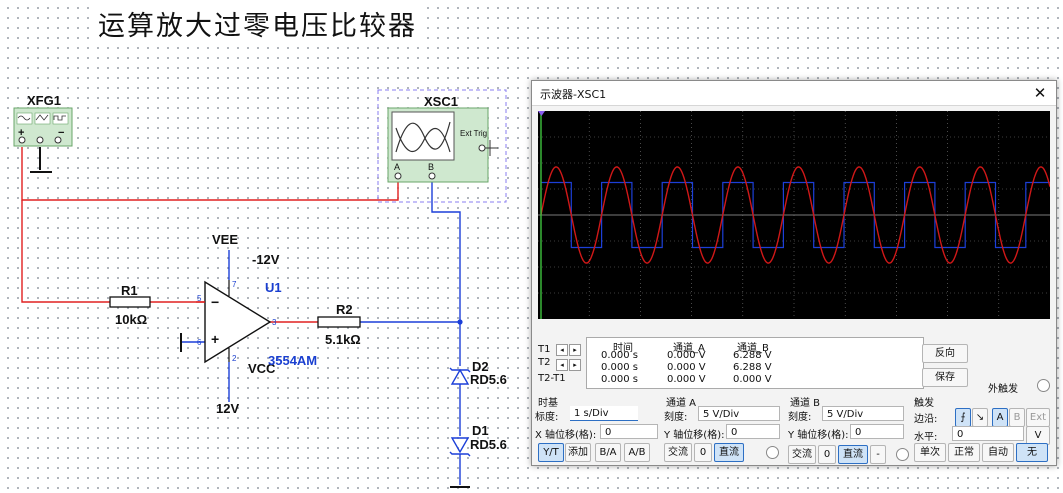  I want to click on u1-part: 3554AM, so click(293, 360).